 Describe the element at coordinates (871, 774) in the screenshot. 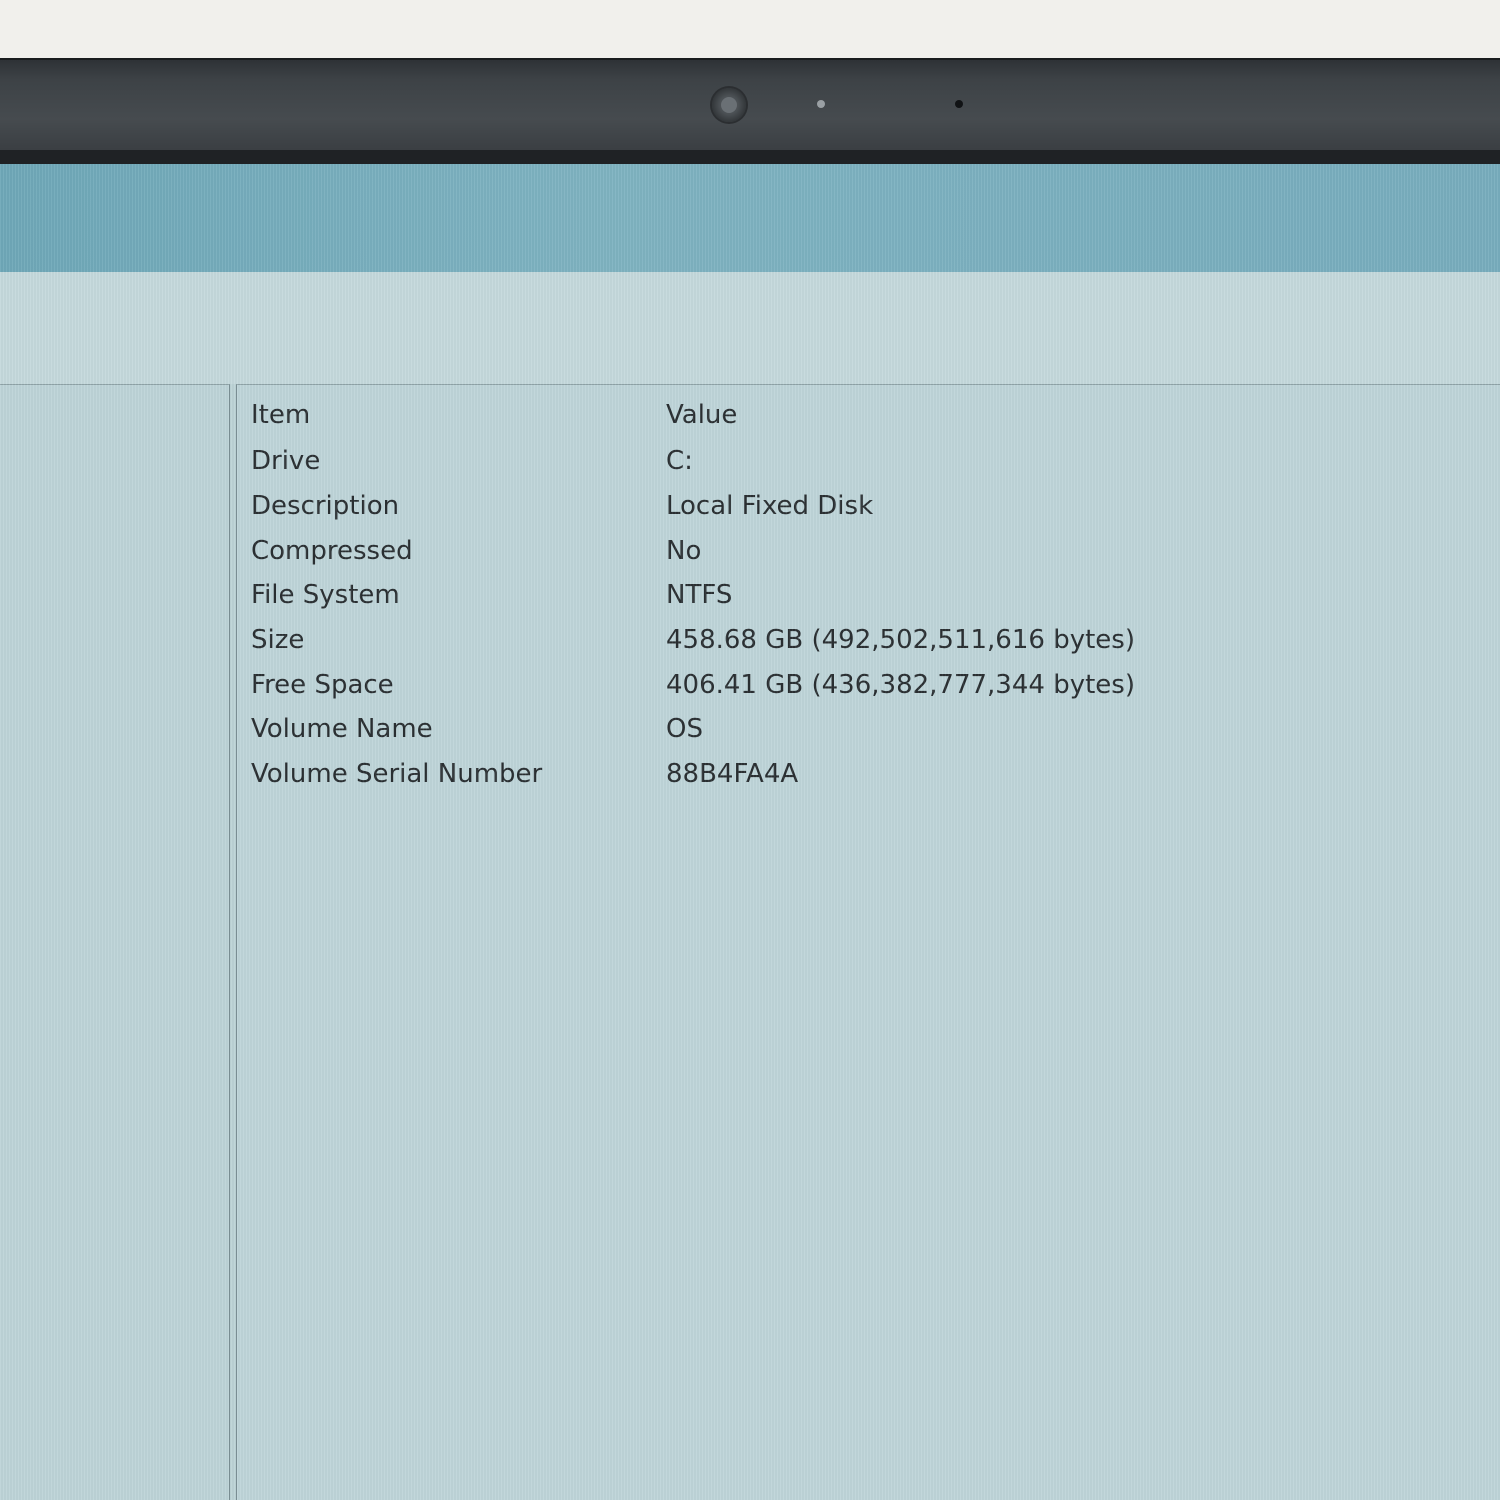

I see `table-row: Volume Serial Number 88B4FA4A` at that location.